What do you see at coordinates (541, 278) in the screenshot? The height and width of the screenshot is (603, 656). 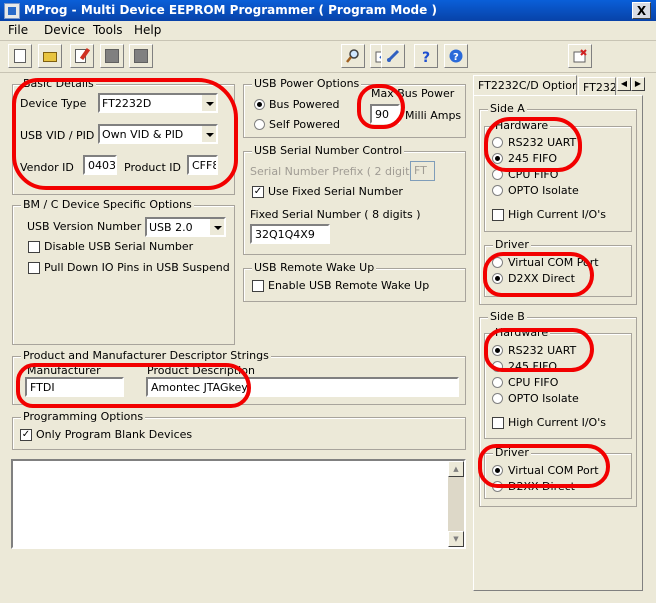 I see `side-a-d2xx-label: D2XX Direct` at bounding box center [541, 278].